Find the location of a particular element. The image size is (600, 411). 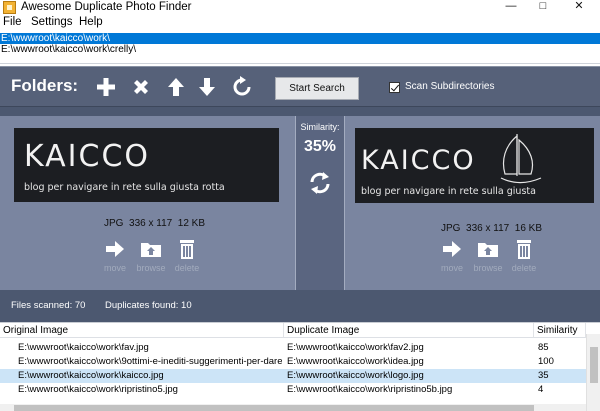

menu-help: Help is located at coordinates (91, 22).